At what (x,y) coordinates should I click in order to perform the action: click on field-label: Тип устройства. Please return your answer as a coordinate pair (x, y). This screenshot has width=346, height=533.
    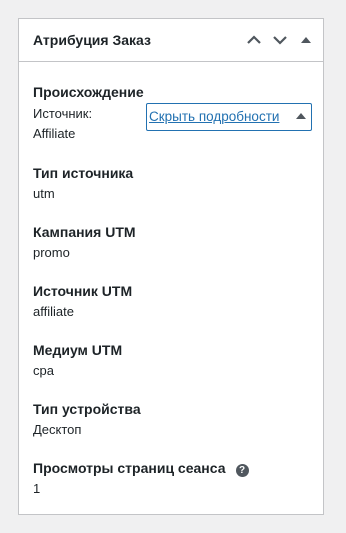
    Looking at the image, I should click on (87, 409).